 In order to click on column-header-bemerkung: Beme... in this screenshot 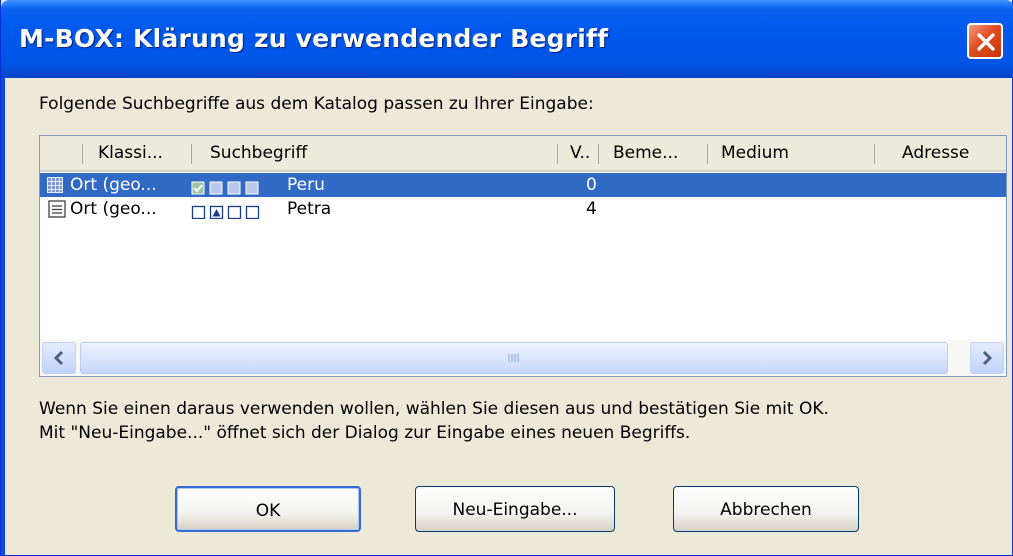, I will do `click(658, 153)`.